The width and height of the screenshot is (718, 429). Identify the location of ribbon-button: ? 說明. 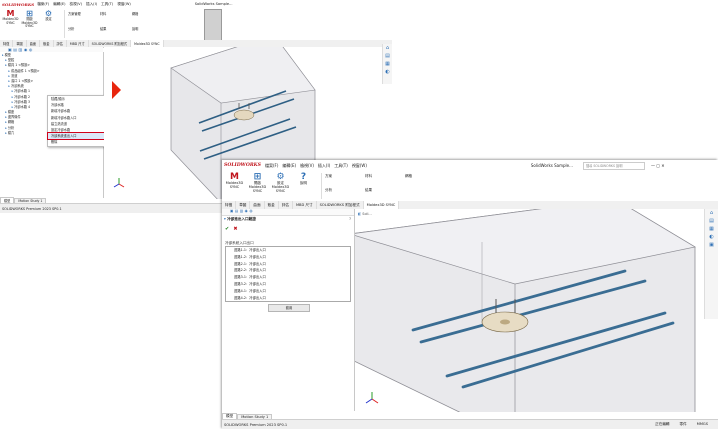
(303, 186).